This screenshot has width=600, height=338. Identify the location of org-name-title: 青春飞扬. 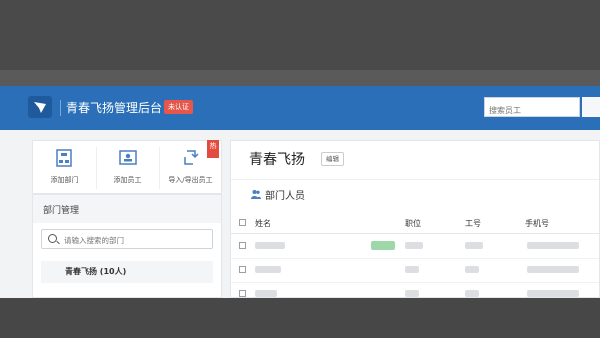
(277, 160).